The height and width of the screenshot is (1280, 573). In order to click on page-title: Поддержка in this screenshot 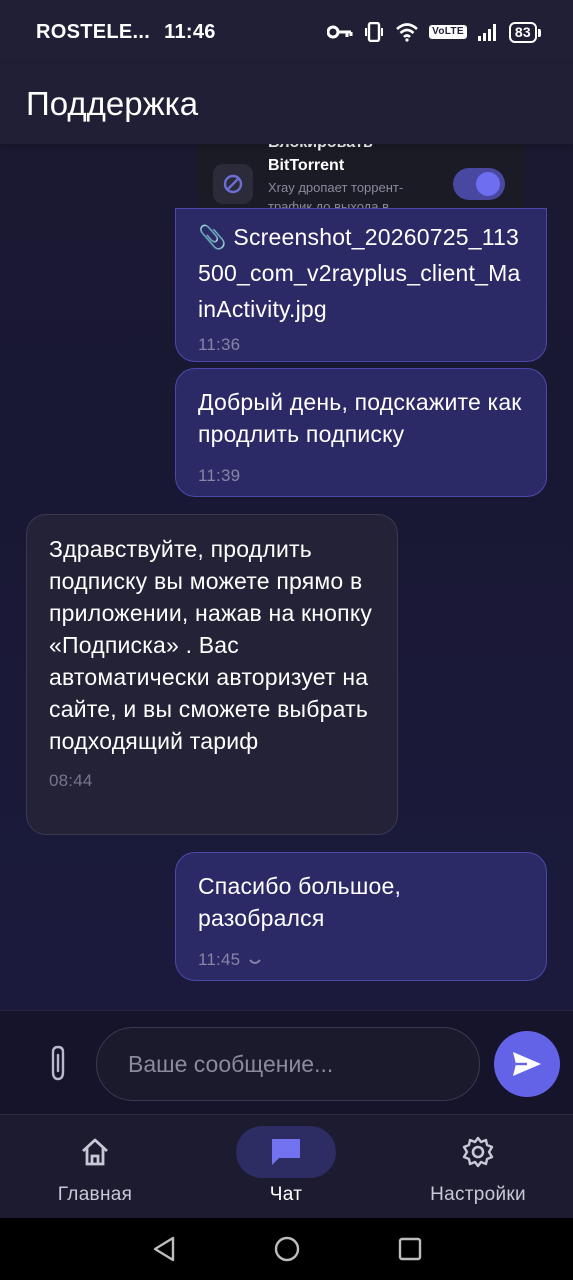, I will do `click(112, 103)`.